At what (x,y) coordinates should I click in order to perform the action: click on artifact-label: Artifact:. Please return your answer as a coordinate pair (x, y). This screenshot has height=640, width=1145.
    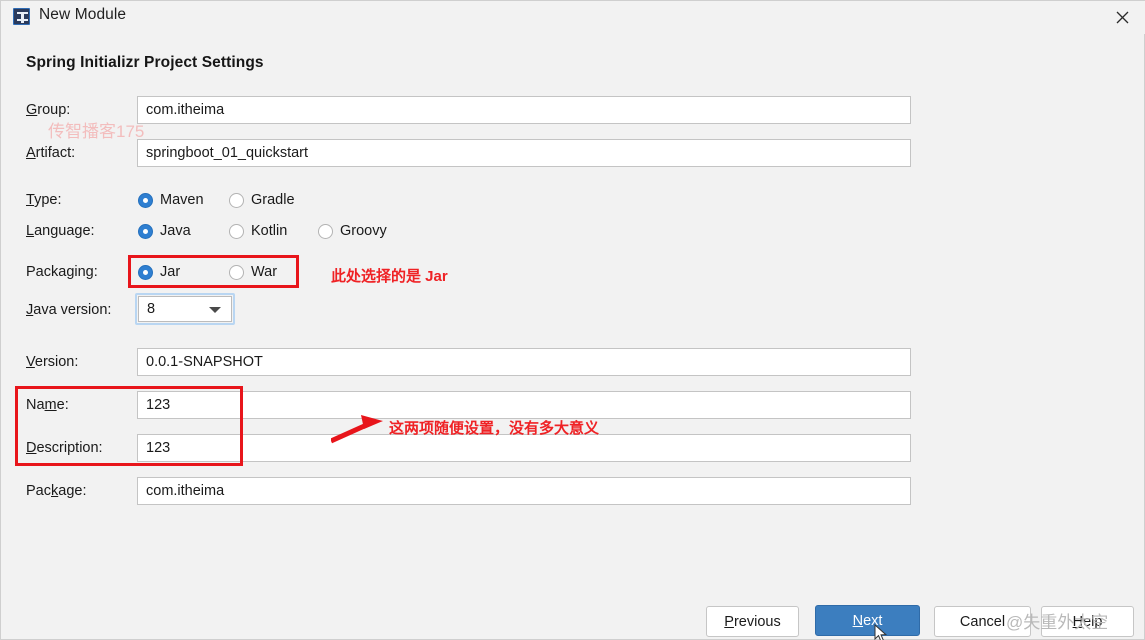
    Looking at the image, I should click on (51, 153).